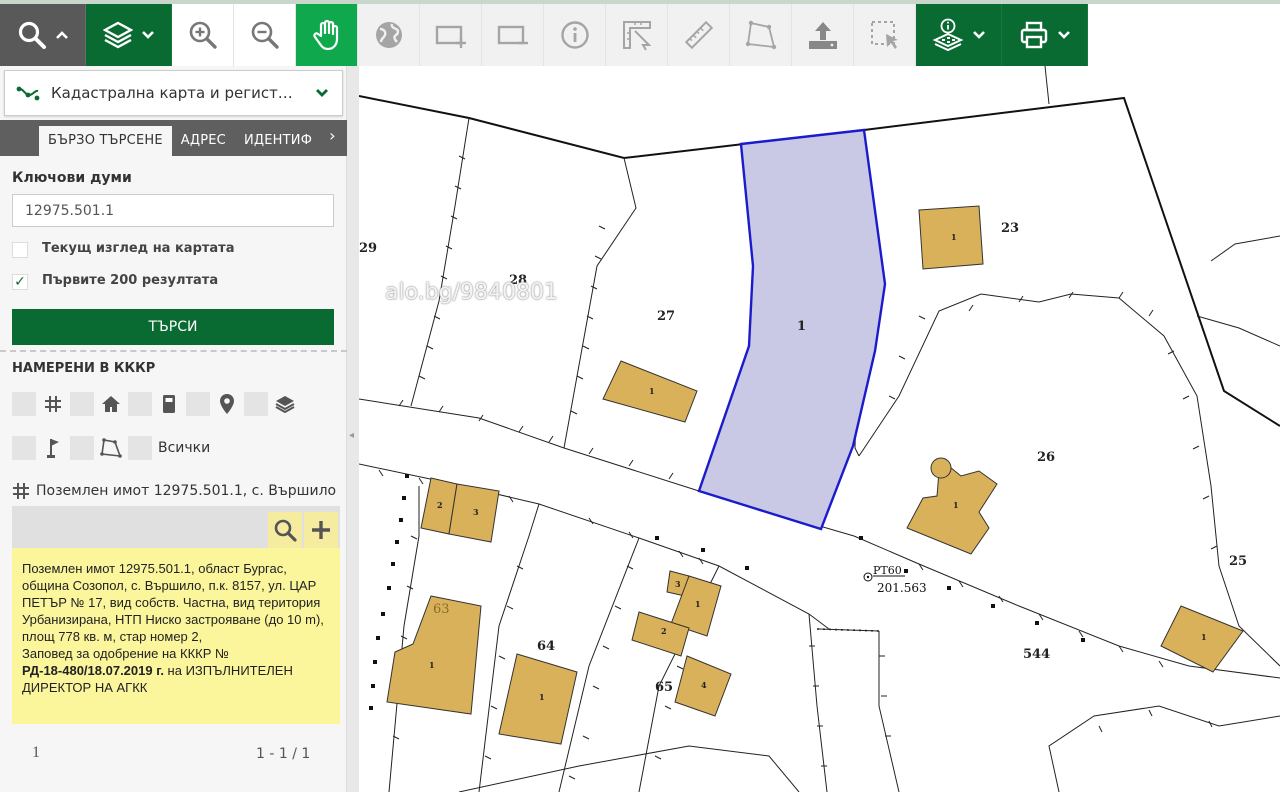  I want to click on zoom-in-button, so click(203, 35).